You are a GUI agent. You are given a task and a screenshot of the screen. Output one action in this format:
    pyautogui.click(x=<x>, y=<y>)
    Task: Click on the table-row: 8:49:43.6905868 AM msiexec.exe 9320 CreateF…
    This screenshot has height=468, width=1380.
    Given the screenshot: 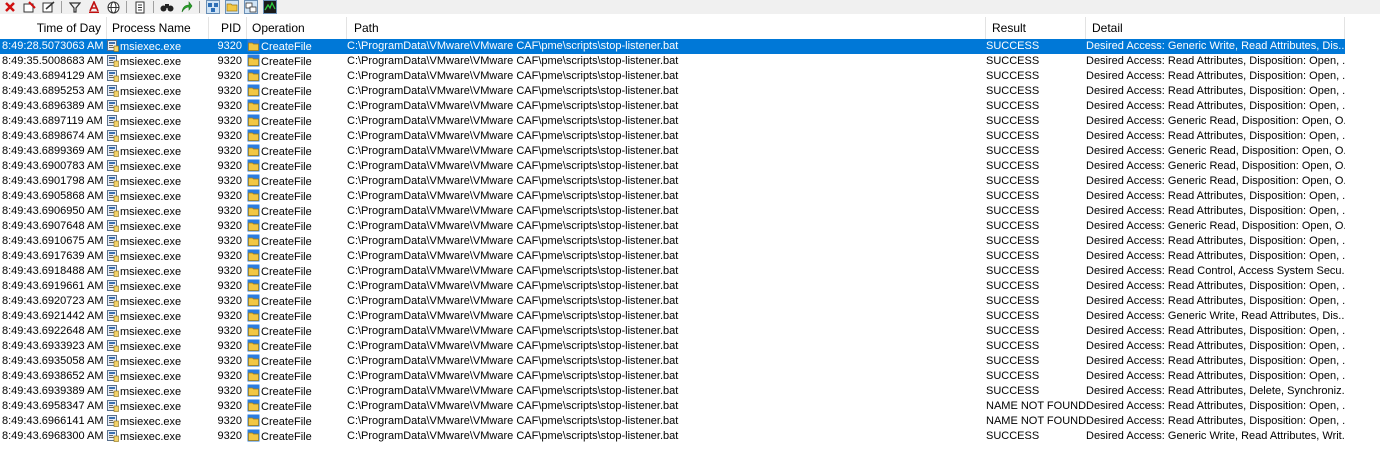 What is the action you would take?
    pyautogui.click(x=672, y=196)
    